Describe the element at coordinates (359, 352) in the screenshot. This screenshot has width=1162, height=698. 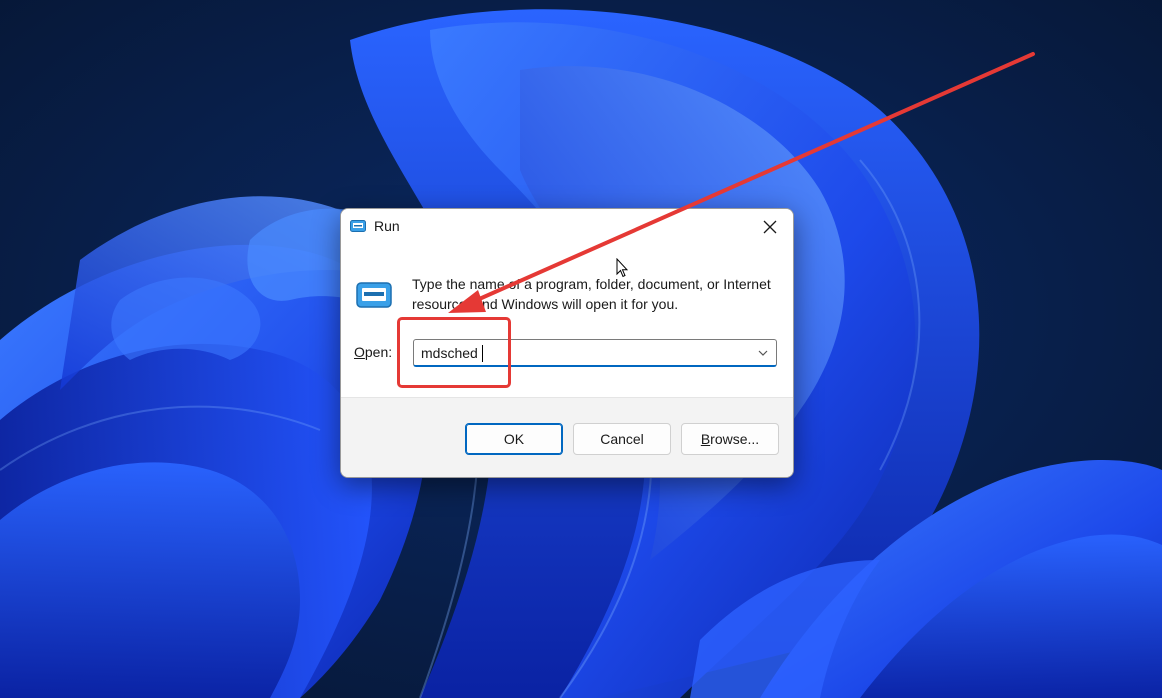
I see `open-label-accelerator: O` at that location.